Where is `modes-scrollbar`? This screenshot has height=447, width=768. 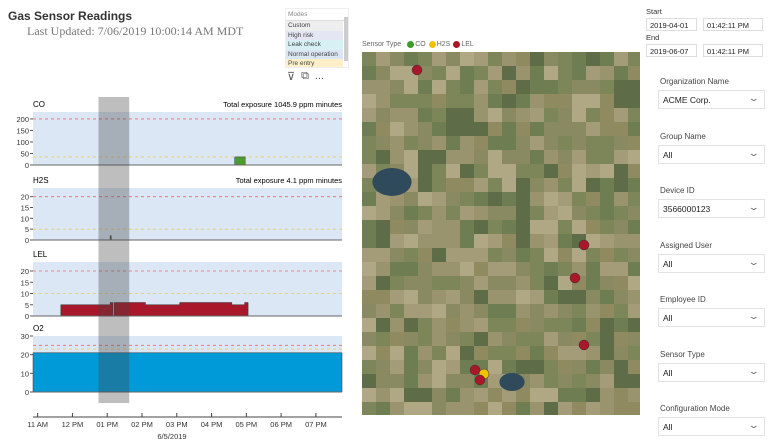 modes-scrollbar is located at coordinates (346, 39).